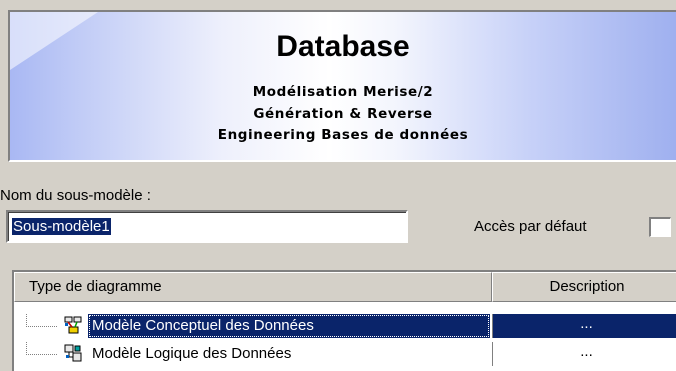 The image size is (676, 371). What do you see at coordinates (660, 227) in the screenshot?
I see `default-access-checkbox` at bounding box center [660, 227].